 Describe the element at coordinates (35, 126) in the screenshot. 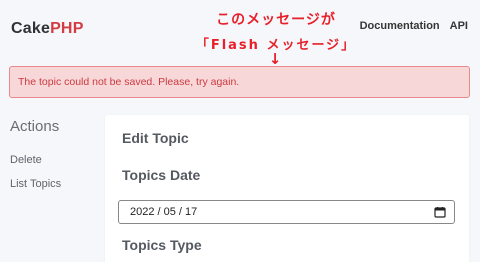

I see `sidebar-heading: Actions` at that location.